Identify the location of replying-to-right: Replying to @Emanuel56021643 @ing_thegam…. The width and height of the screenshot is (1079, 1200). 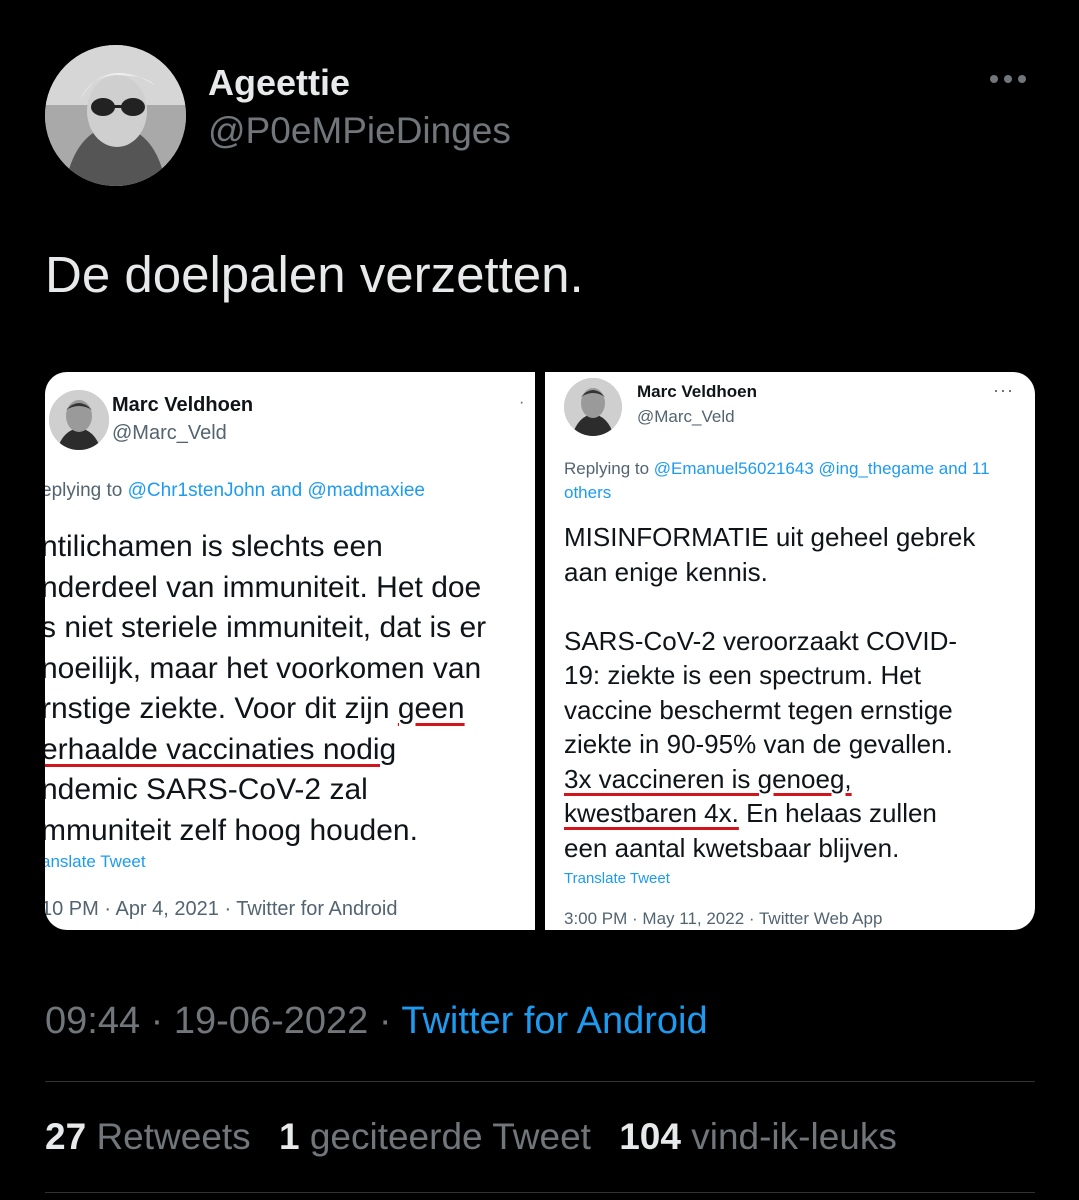
(777, 480).